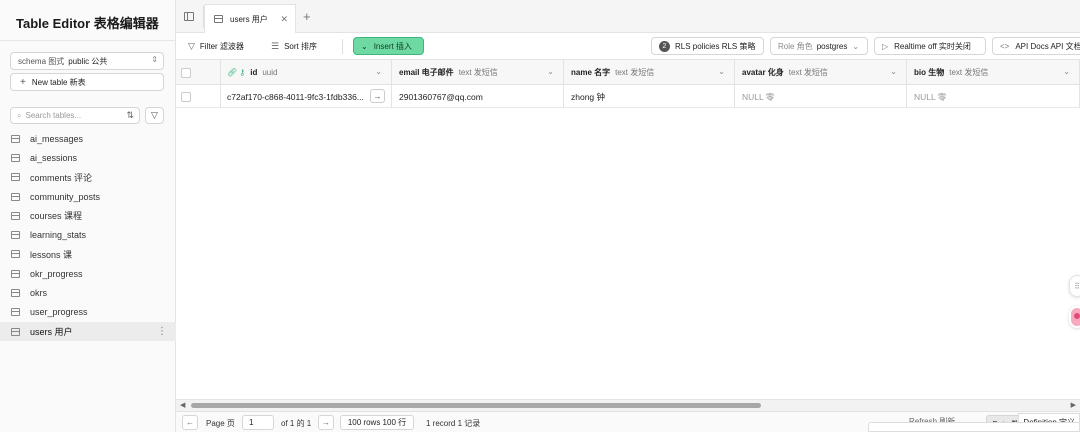 The width and height of the screenshot is (1080, 432). What do you see at coordinates (1047, 46) in the screenshot?
I see `api-docs-label: API Docs API 文档` at bounding box center [1047, 46].